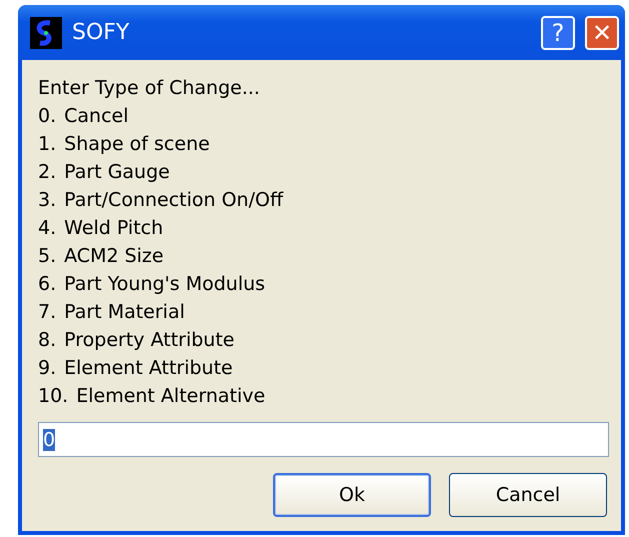 The width and height of the screenshot is (629, 537). What do you see at coordinates (117, 172) in the screenshot?
I see `option-label: Part Gauge` at bounding box center [117, 172].